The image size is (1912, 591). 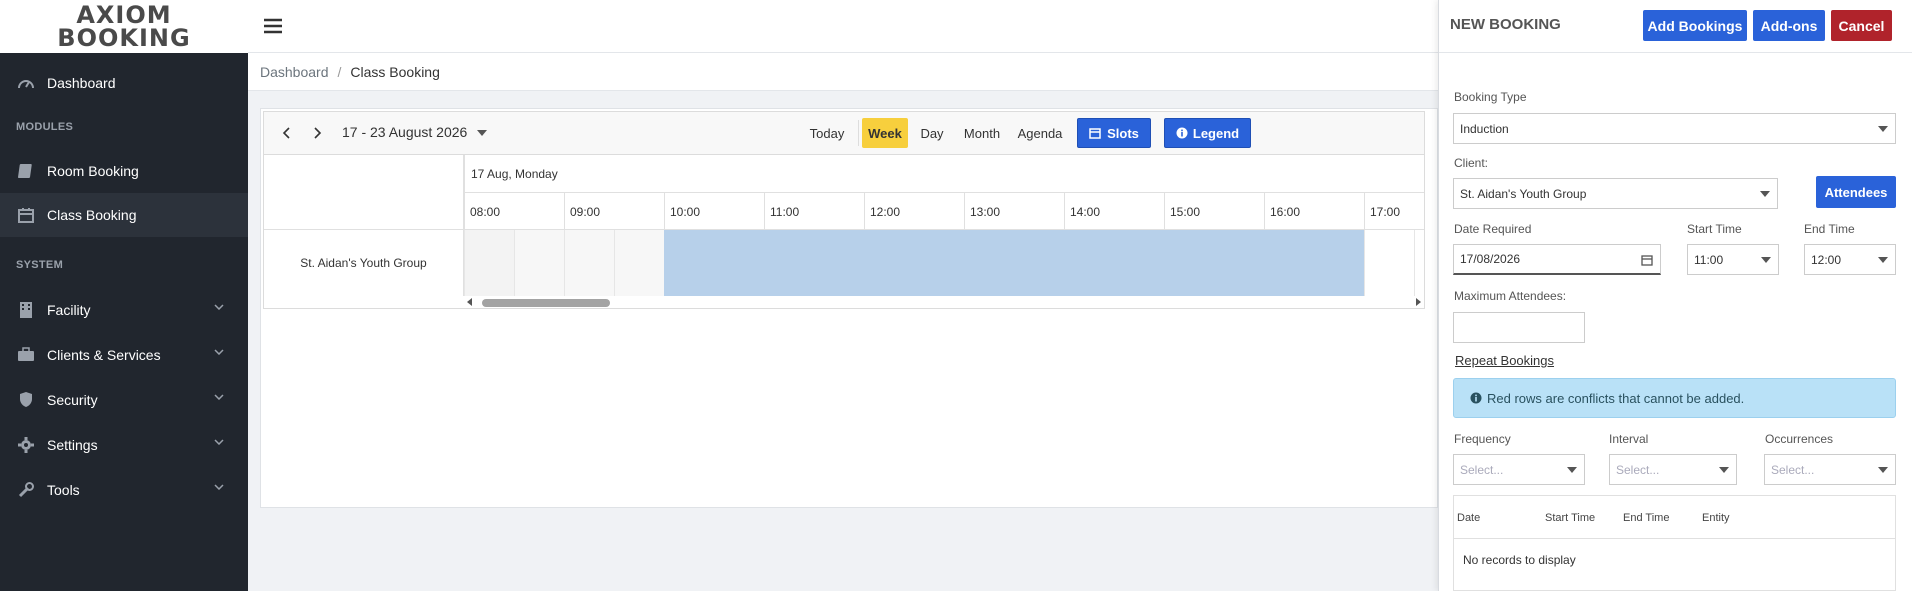 I want to click on slots-label: Slots, so click(x=1123, y=133).